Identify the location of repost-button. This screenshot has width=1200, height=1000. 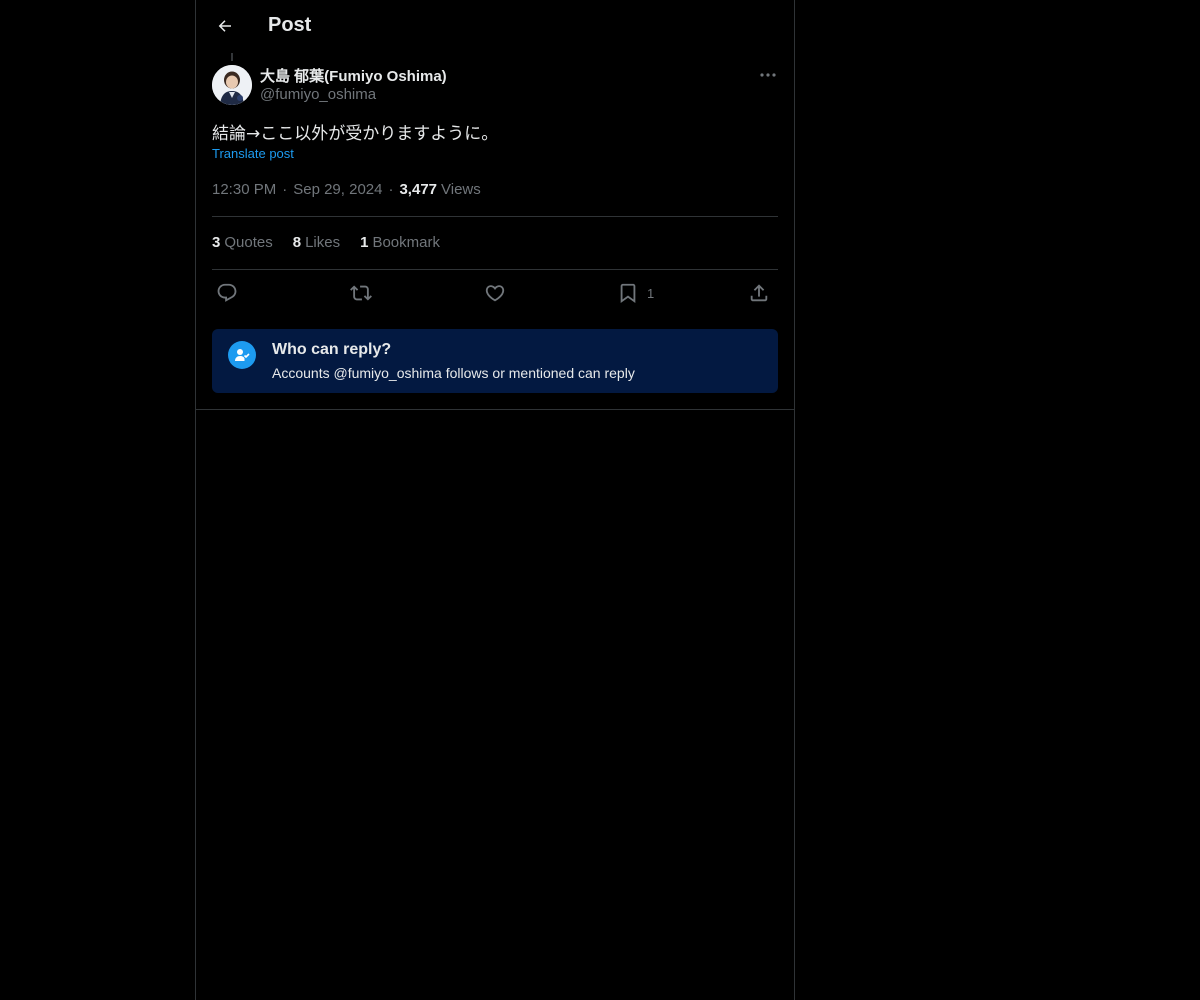
(361, 293).